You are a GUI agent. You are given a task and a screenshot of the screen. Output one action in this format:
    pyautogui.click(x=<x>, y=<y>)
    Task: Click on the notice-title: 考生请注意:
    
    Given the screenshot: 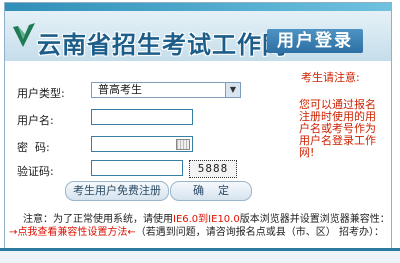 What is the action you would take?
    pyautogui.click(x=330, y=77)
    